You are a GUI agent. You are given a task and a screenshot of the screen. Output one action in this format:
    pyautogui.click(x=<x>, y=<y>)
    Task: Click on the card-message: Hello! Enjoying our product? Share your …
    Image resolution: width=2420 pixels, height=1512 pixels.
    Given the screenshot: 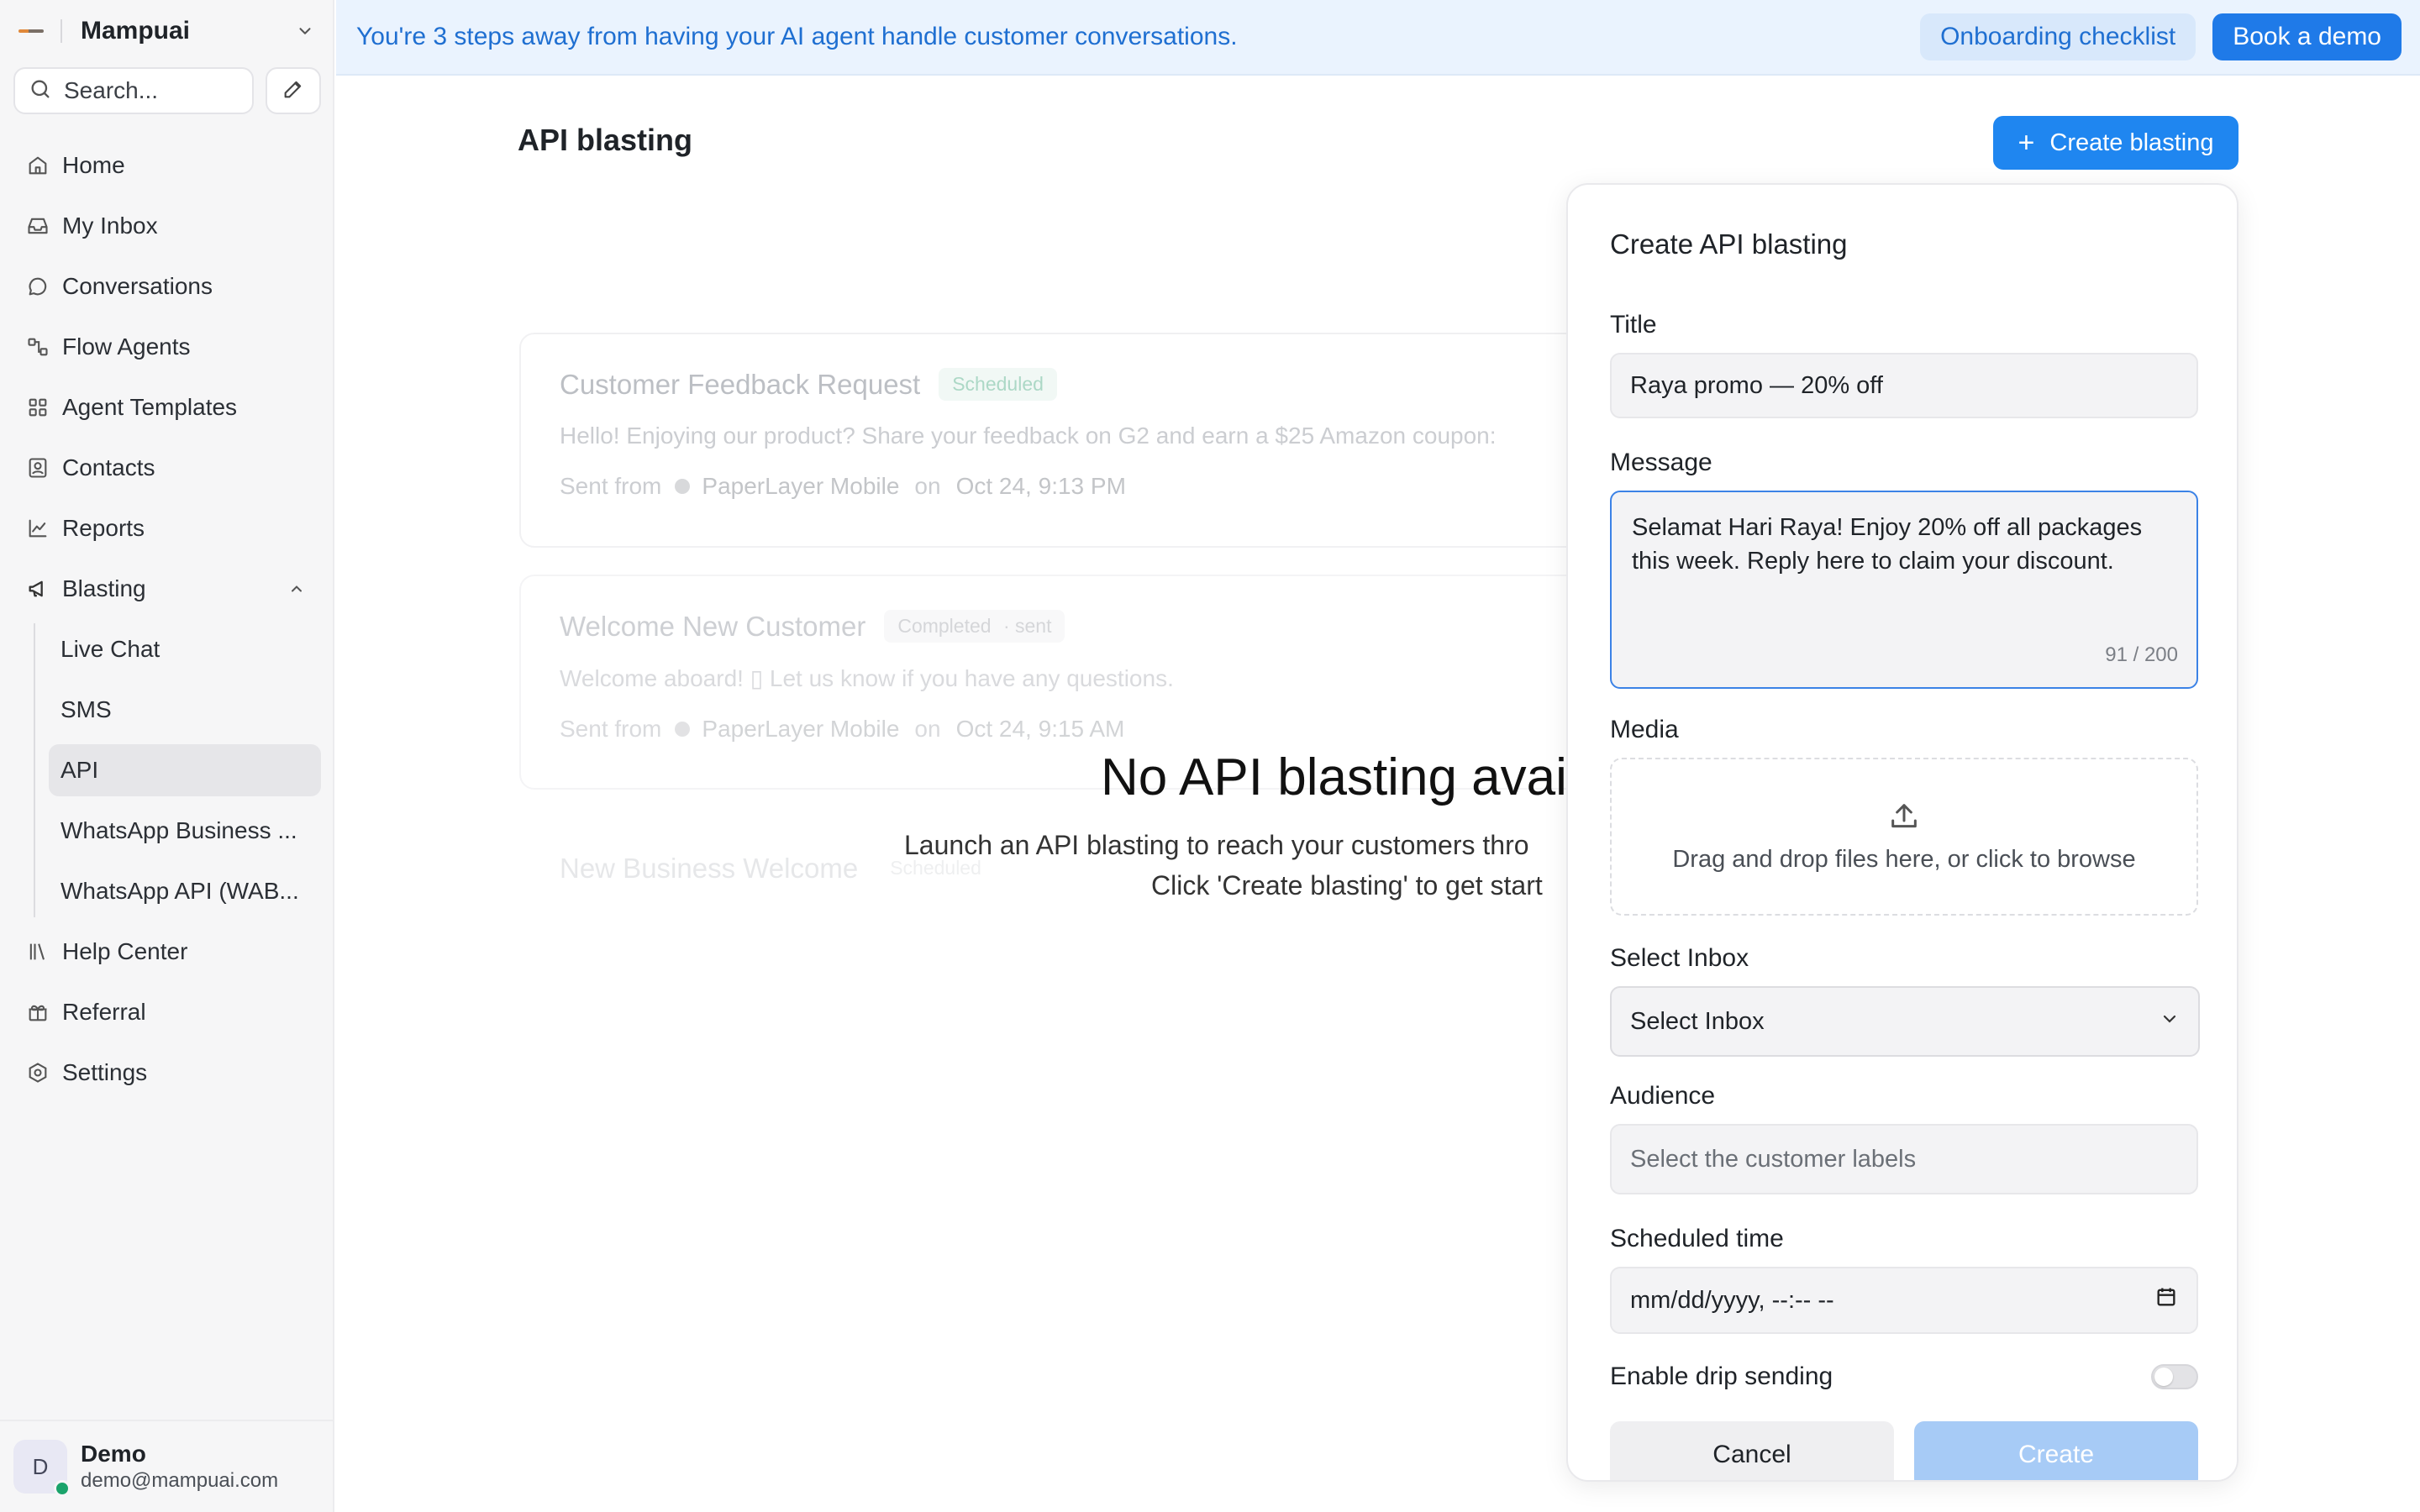 What is the action you would take?
    pyautogui.click(x=1028, y=436)
    